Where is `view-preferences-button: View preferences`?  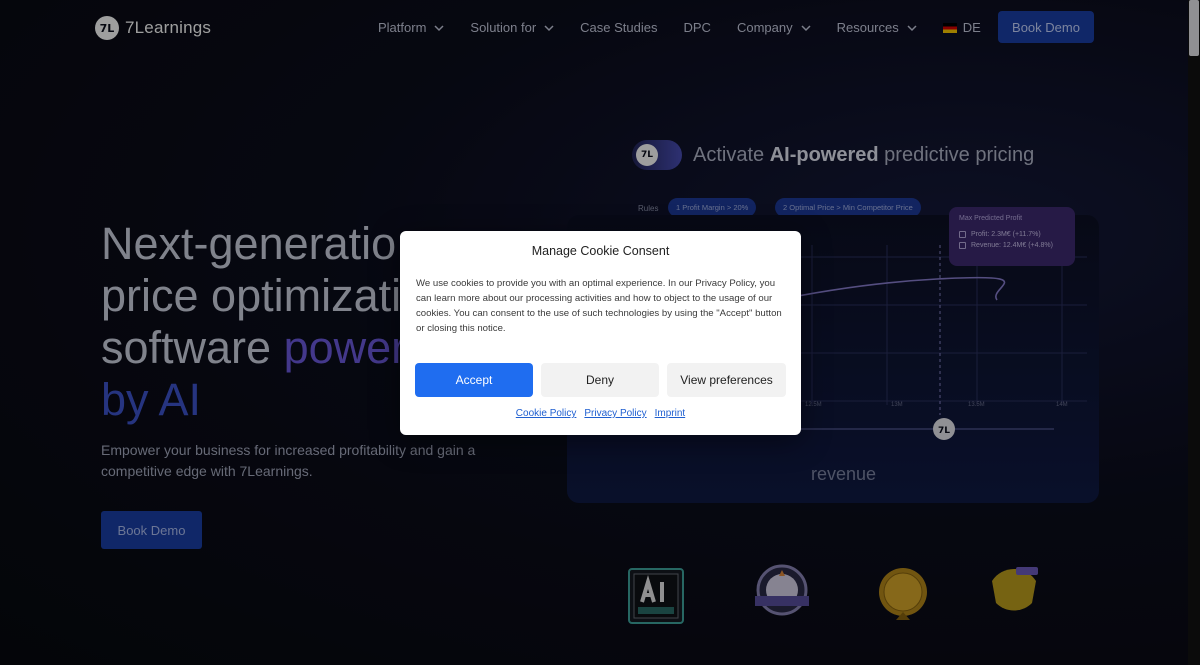
view-preferences-button: View preferences is located at coordinates (726, 380).